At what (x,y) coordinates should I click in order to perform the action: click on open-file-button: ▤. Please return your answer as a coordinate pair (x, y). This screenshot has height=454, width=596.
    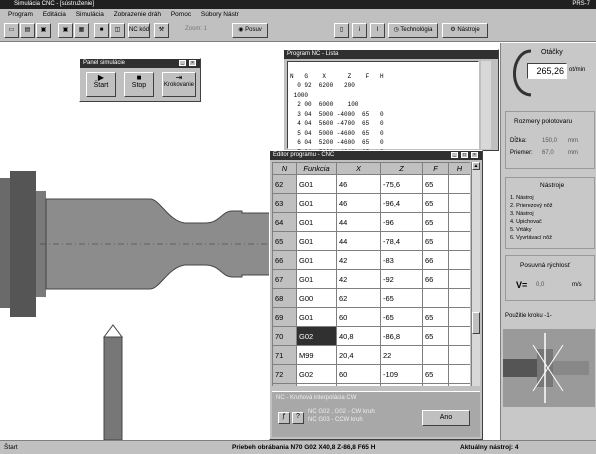
    Looking at the image, I should click on (27, 30).